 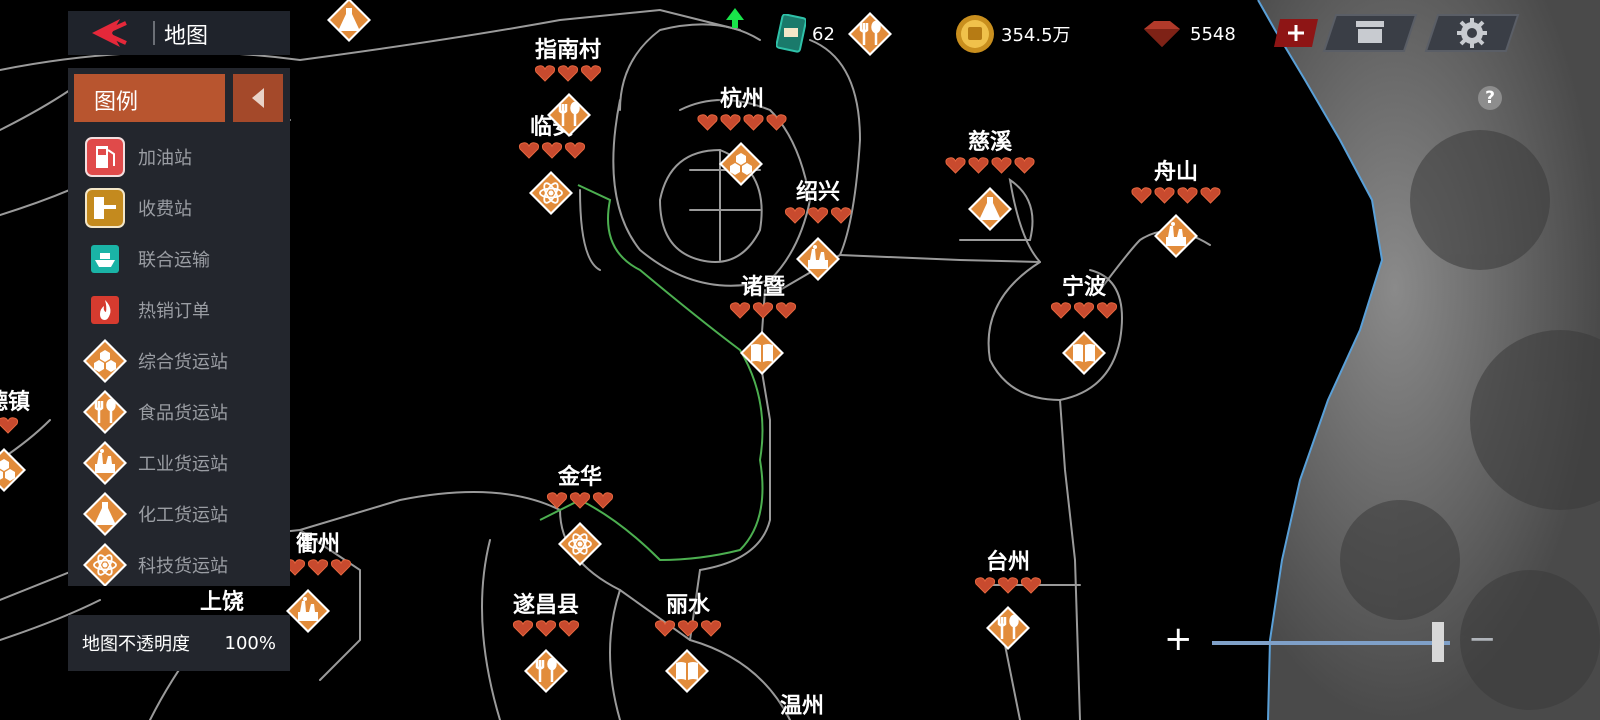 I want to click on city-衢州: 衢州, so click(x=318, y=554).